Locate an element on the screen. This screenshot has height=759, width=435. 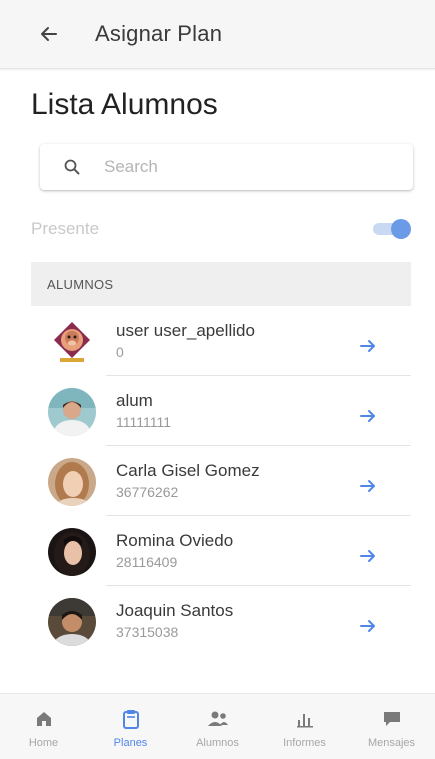
student-id: 36776262 is located at coordinates (147, 492).